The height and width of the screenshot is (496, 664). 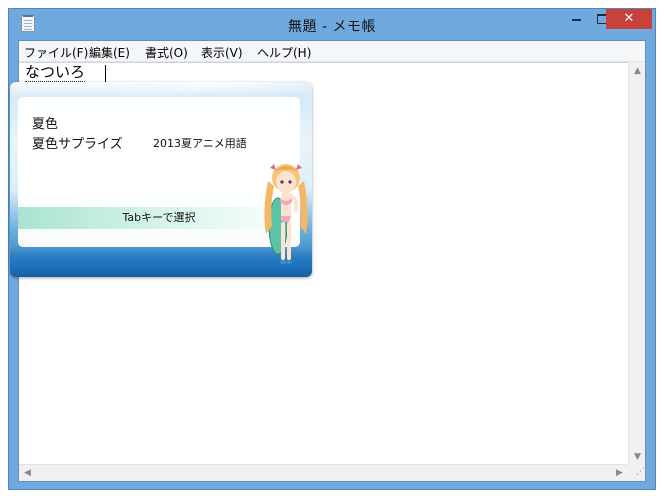 I want to click on scroll-left-icon: ◀, so click(x=27, y=473).